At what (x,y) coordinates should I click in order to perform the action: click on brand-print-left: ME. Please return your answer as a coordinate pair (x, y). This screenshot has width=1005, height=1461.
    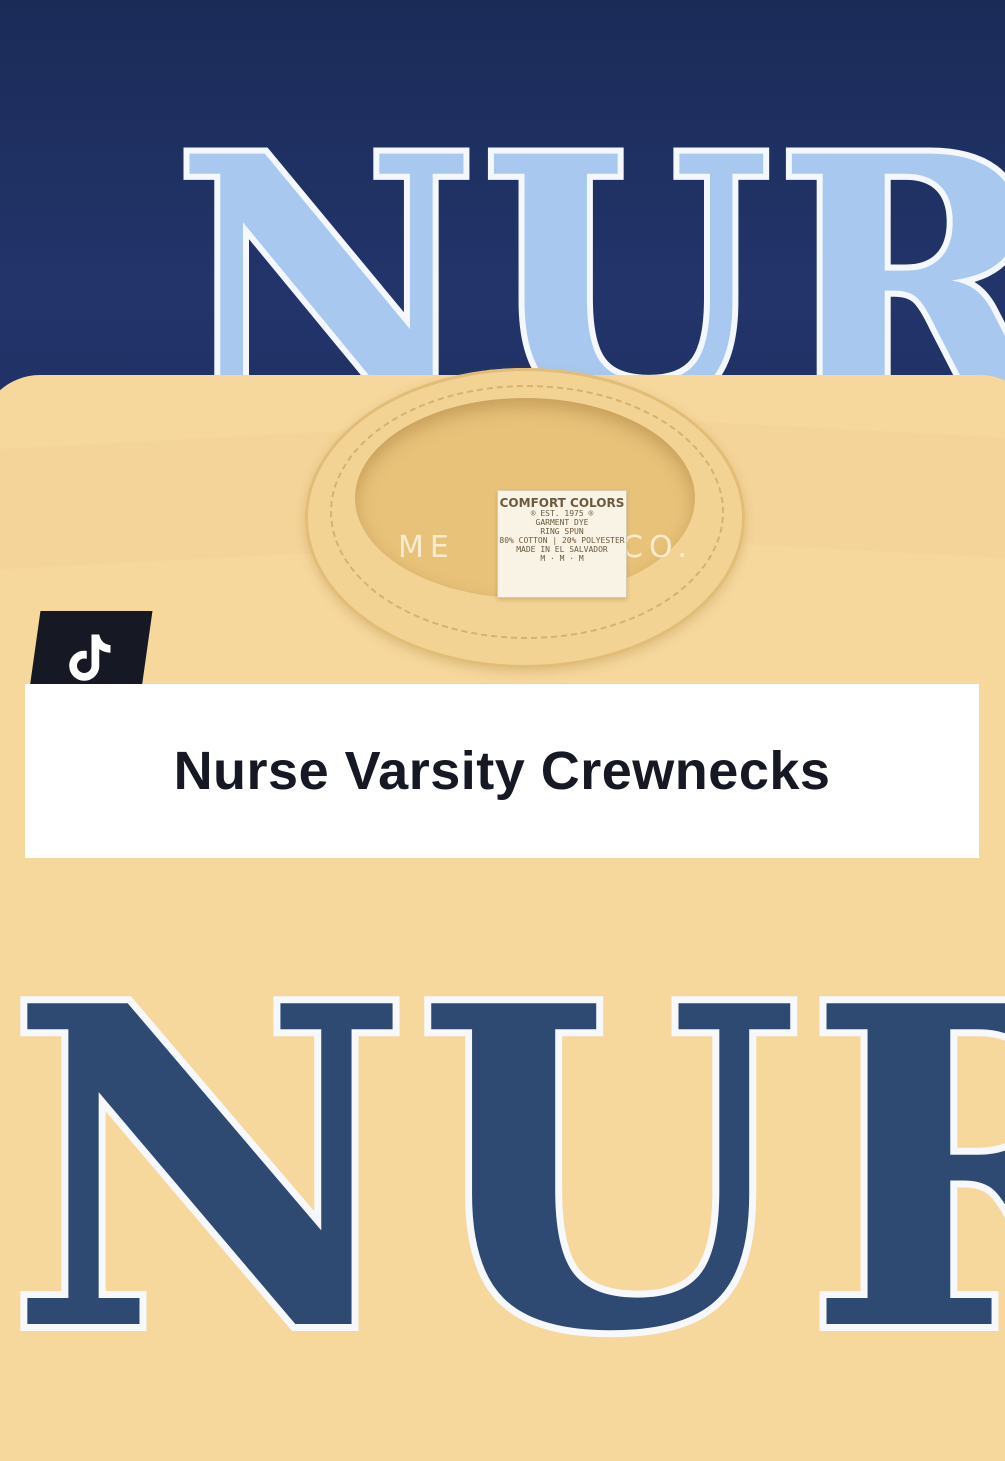
    Looking at the image, I should click on (426, 547).